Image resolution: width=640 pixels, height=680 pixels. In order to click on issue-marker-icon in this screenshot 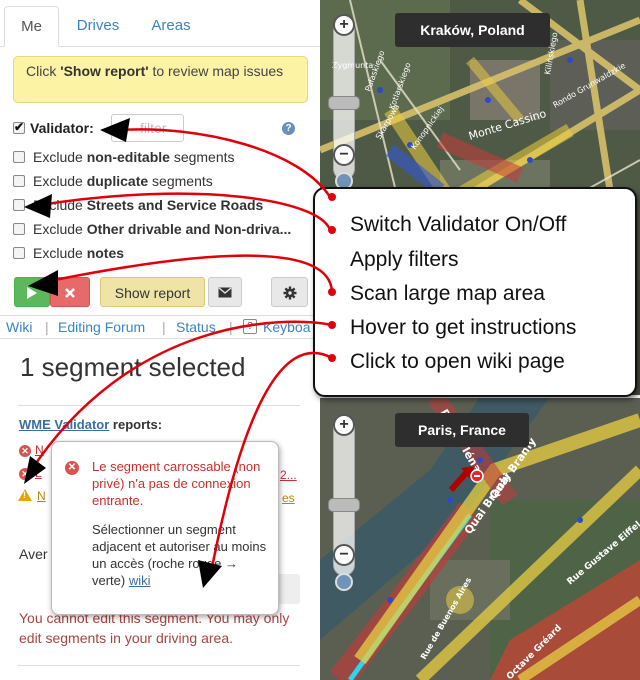, I will do `click(467, 478)`.